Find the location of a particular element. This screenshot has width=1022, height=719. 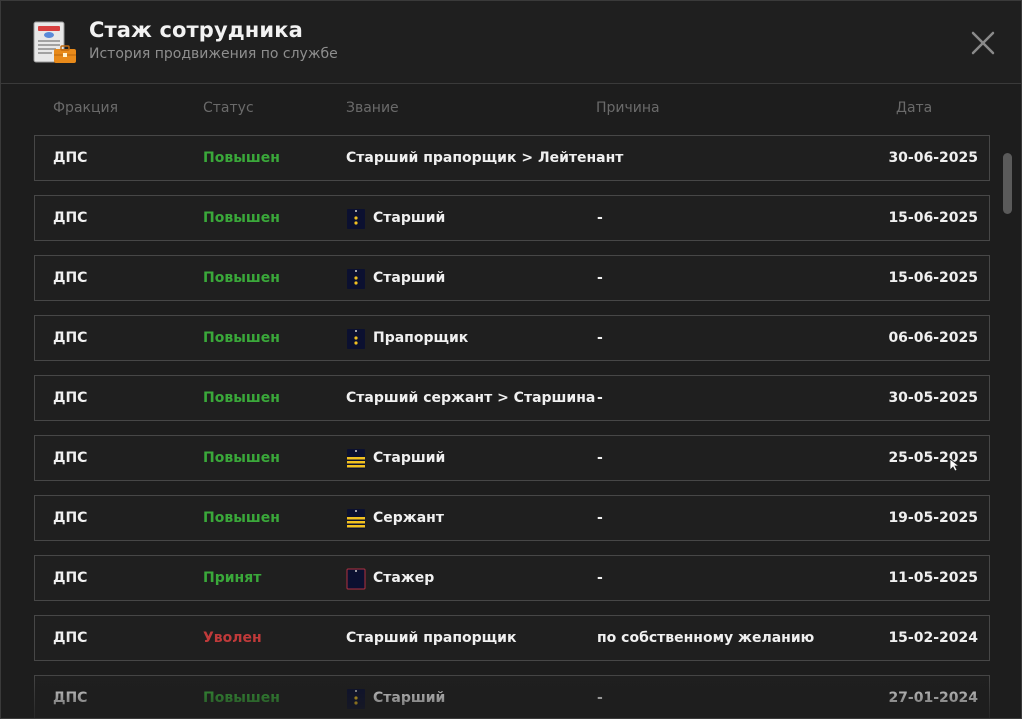

history-row: ДПС Повышен Старший - 27-01-2024 is located at coordinates (512, 696).